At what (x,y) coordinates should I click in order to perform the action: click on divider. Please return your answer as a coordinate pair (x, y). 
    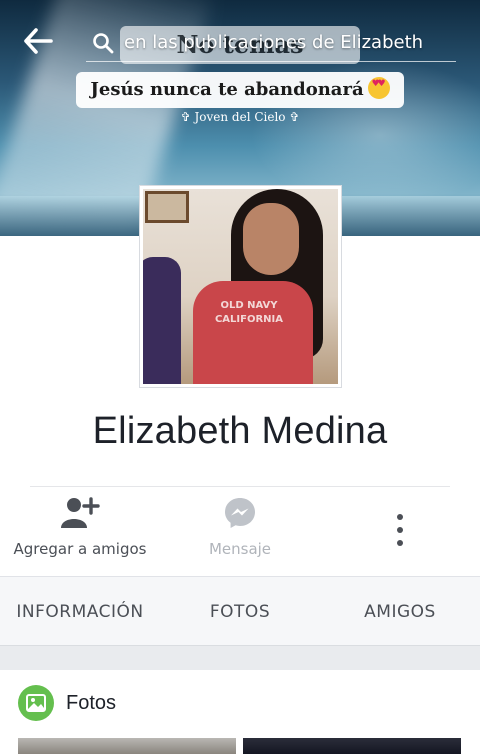
    Looking at the image, I should click on (240, 486).